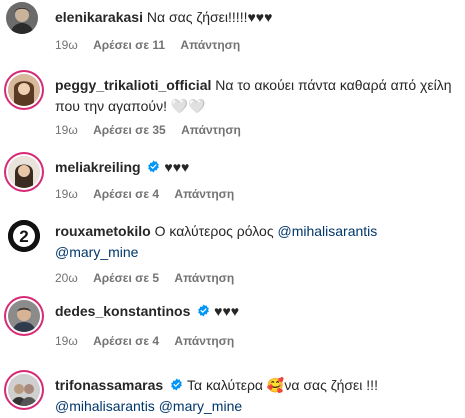 This screenshot has height=418, width=465. I want to click on username: rouxametokilo, so click(103, 231).